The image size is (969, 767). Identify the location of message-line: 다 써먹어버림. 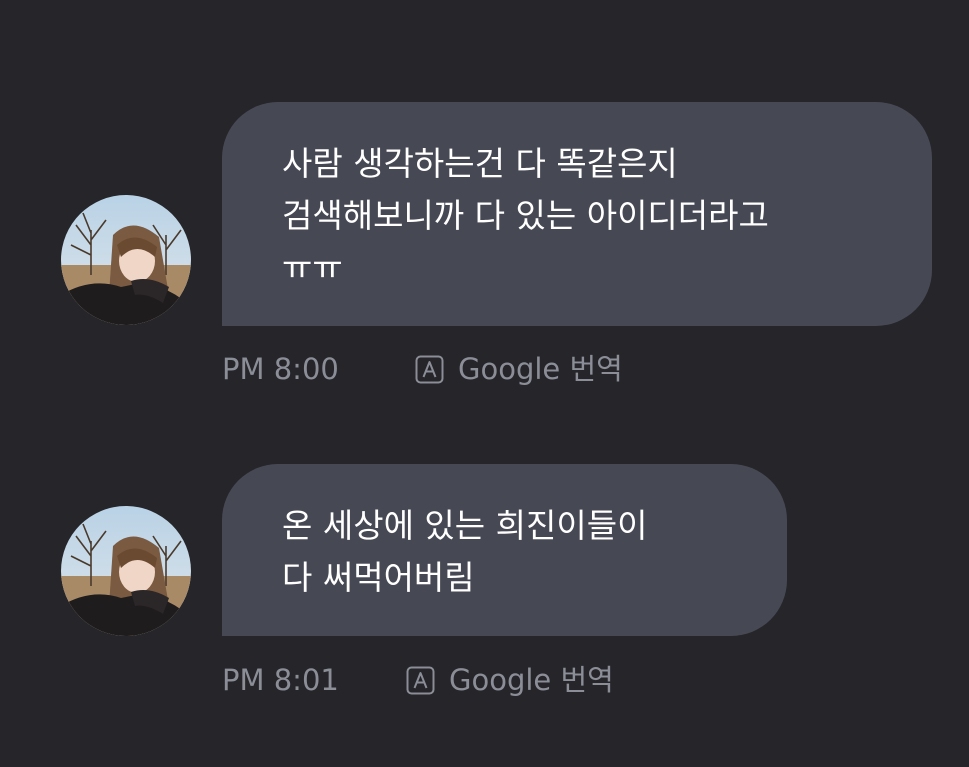
(378, 577).